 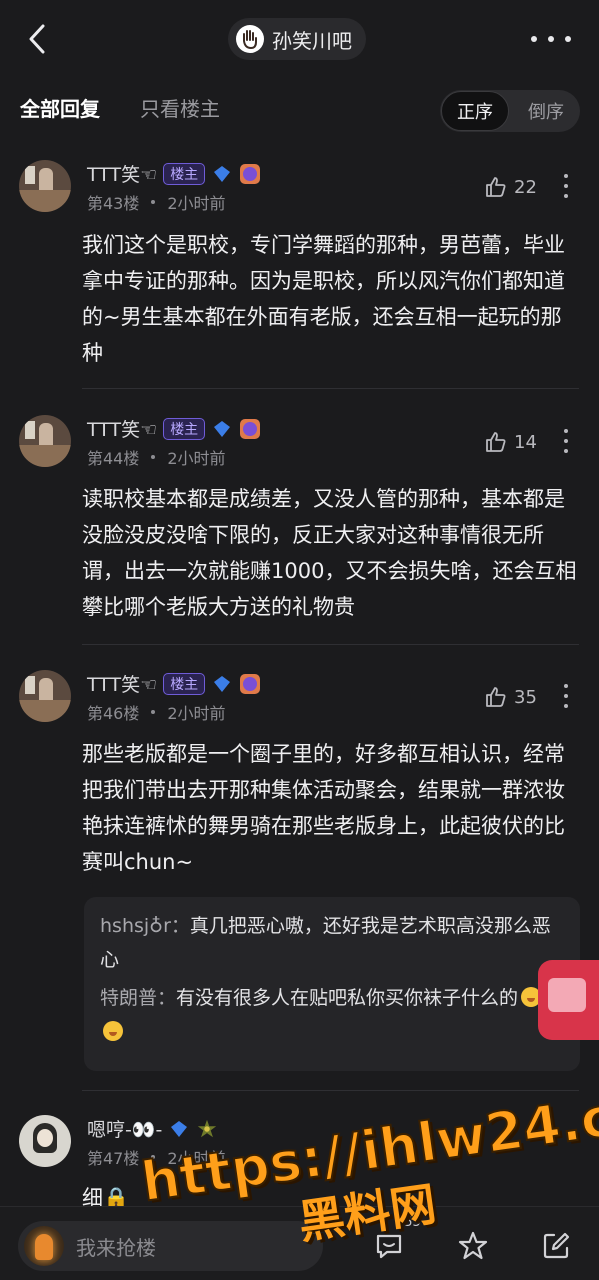 I want to click on top-nav: 孙笑川吧, so click(x=299, y=39).